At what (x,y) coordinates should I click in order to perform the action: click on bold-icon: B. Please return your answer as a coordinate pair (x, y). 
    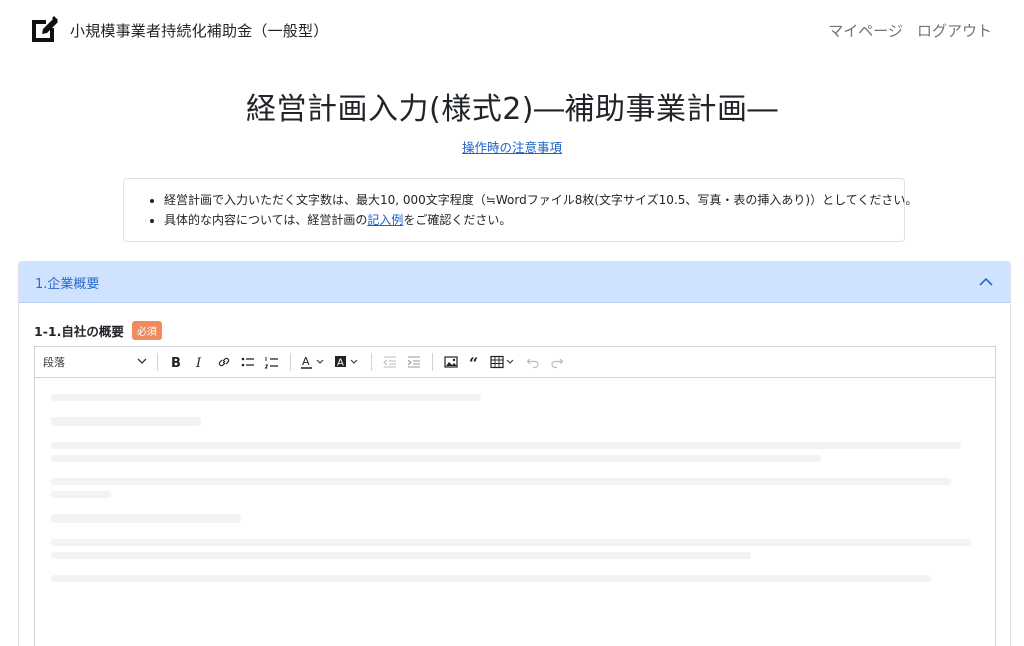
    Looking at the image, I should click on (176, 362).